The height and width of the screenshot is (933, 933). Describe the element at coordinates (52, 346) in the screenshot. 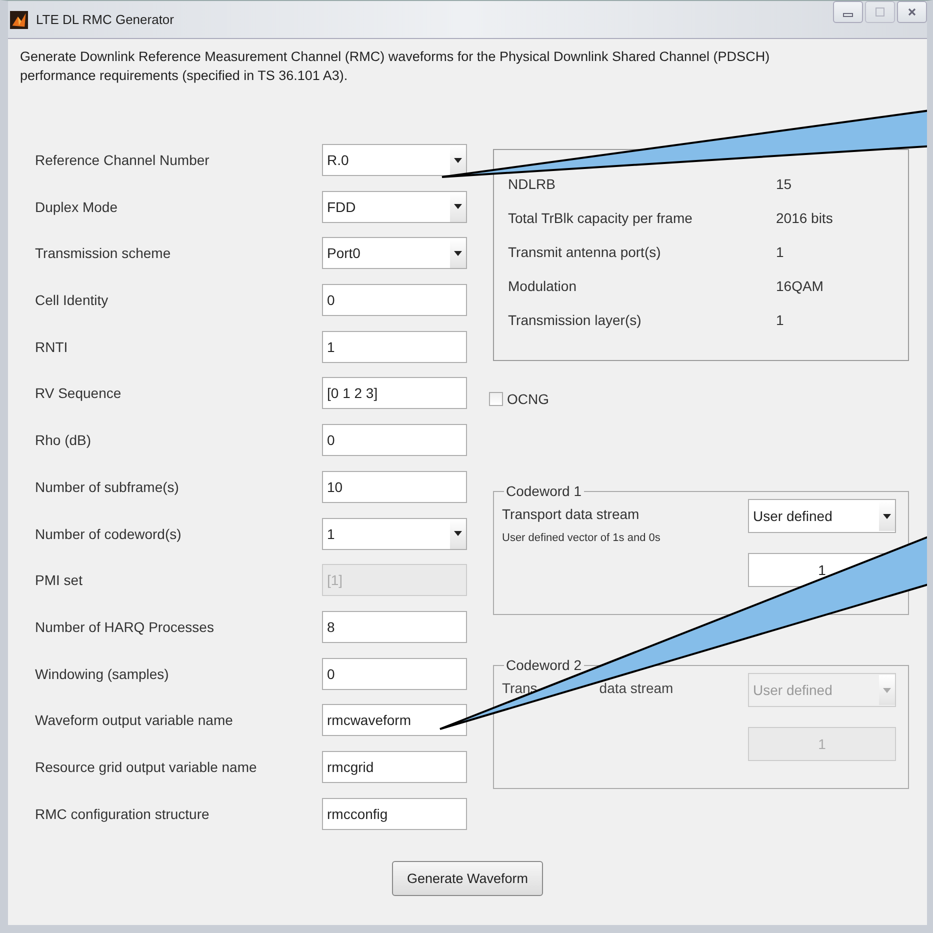

I see `field-label: RNTI` at that location.